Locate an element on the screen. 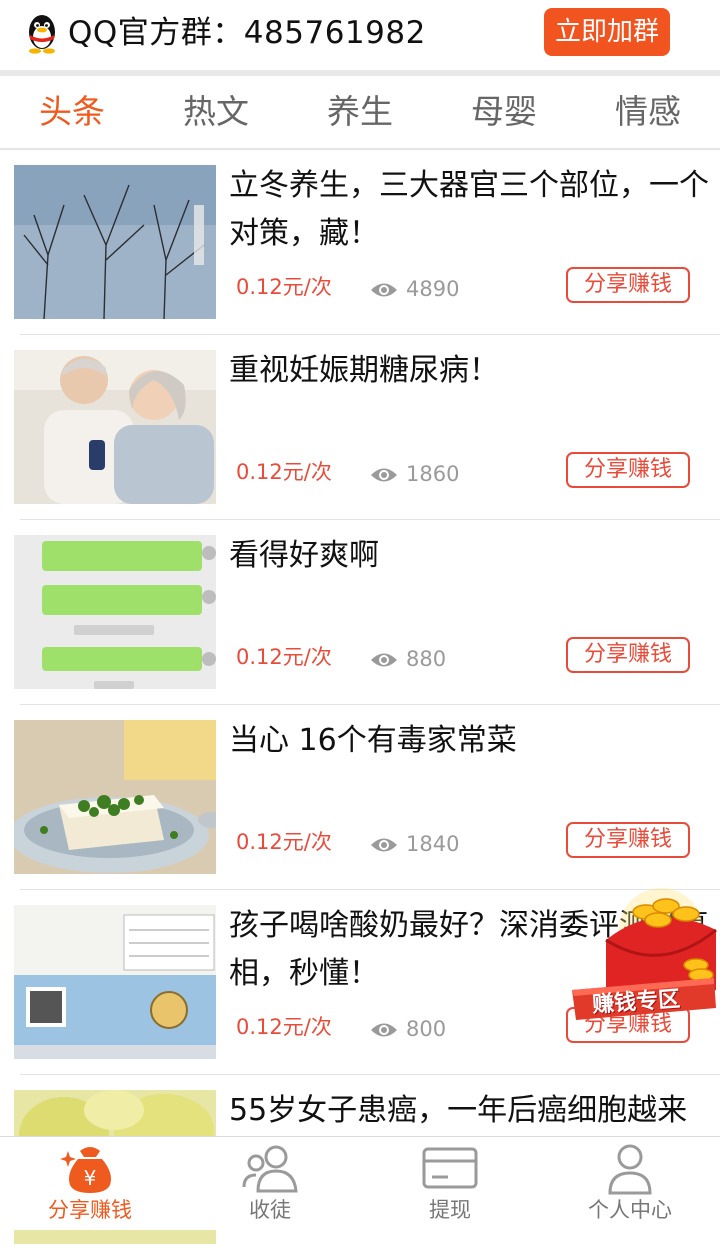 The width and height of the screenshot is (720, 1260). article-item: 立冬养生，三大器官三个部位，一个对策，藏！ 0.12元/次 4890 分享赚钱 is located at coordinates (360, 242).